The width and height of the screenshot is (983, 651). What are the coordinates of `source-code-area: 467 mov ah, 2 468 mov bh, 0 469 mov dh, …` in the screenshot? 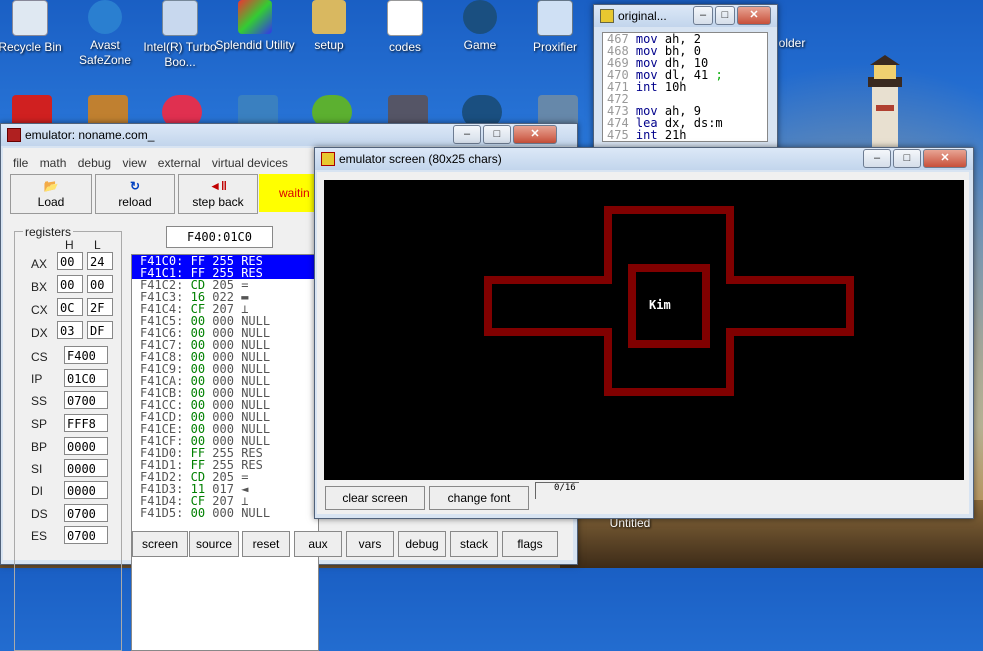 It's located at (685, 87).